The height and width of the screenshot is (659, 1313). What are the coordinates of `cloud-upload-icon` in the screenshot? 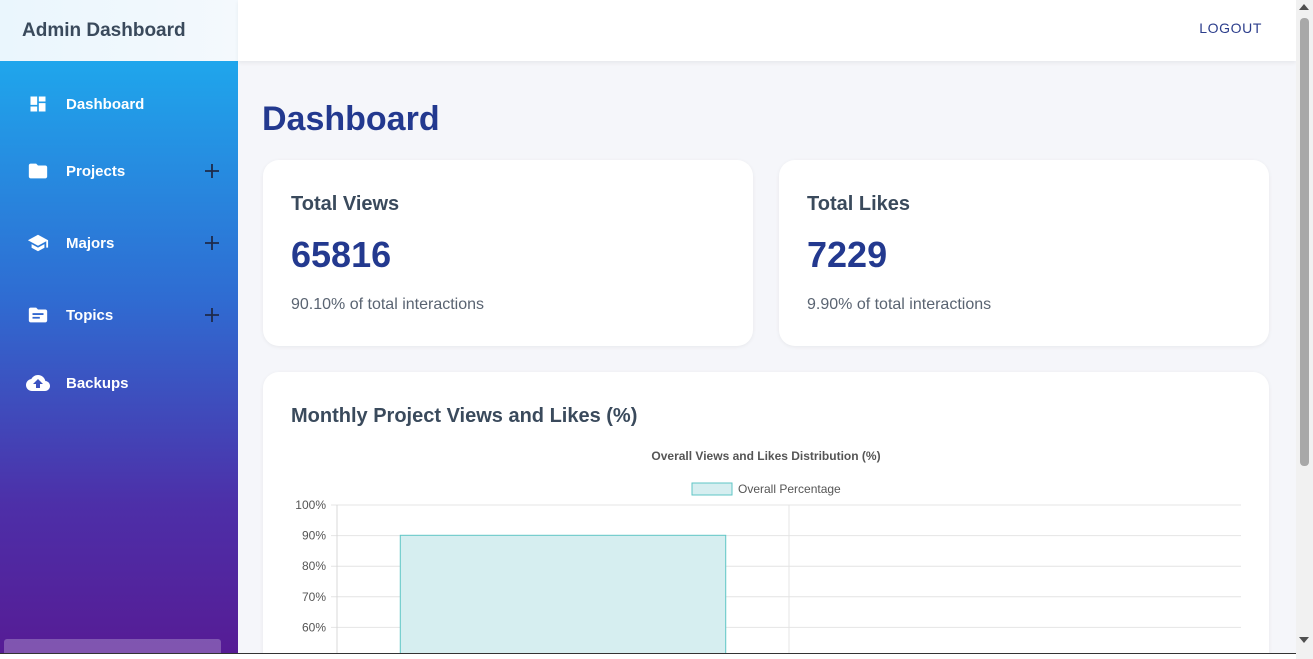 It's located at (38, 383).